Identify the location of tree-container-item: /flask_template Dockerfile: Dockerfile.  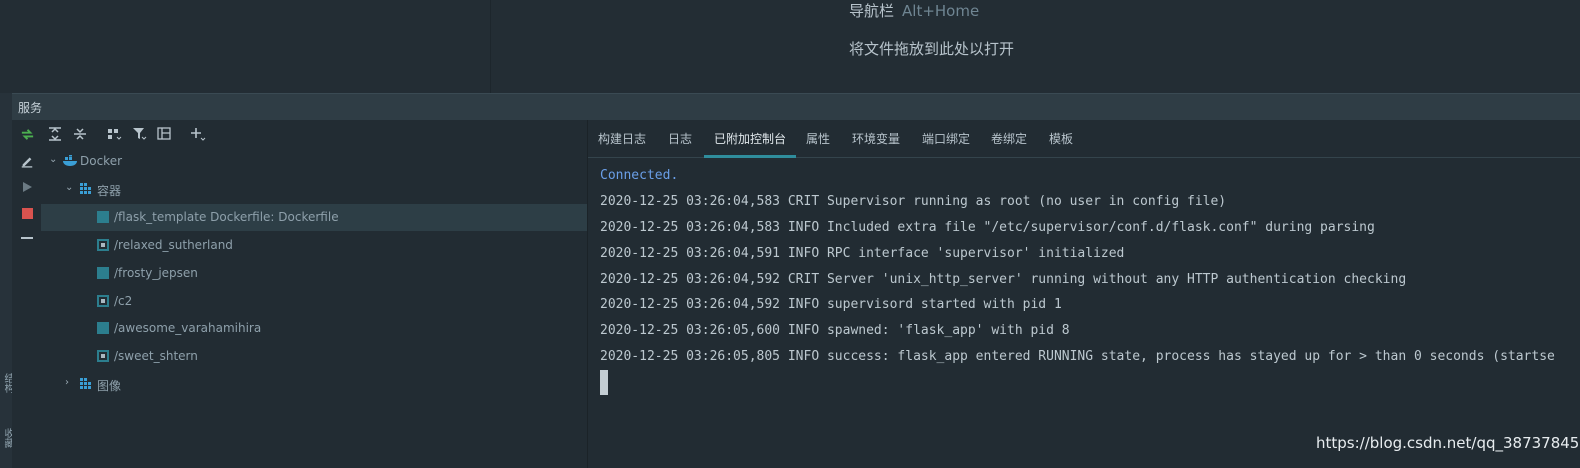
(314, 217).